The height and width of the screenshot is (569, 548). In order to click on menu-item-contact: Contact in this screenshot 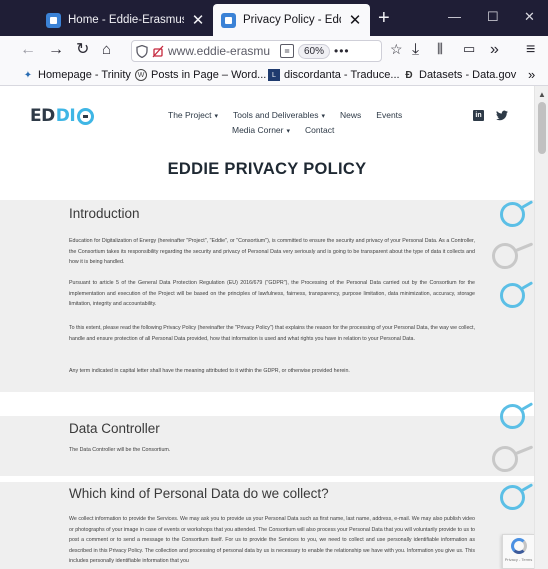, I will do `click(319, 130)`.